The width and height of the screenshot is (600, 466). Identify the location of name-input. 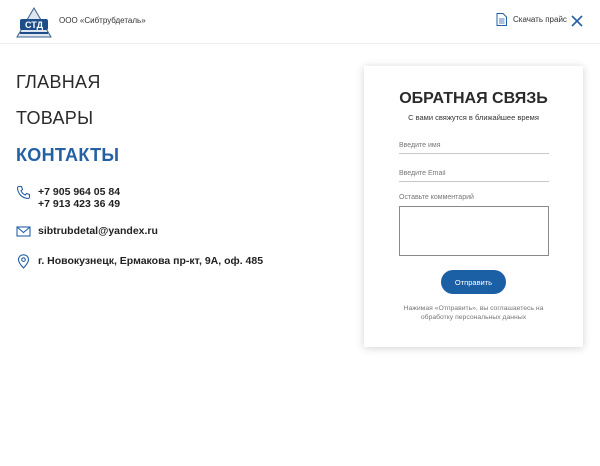
(474, 146).